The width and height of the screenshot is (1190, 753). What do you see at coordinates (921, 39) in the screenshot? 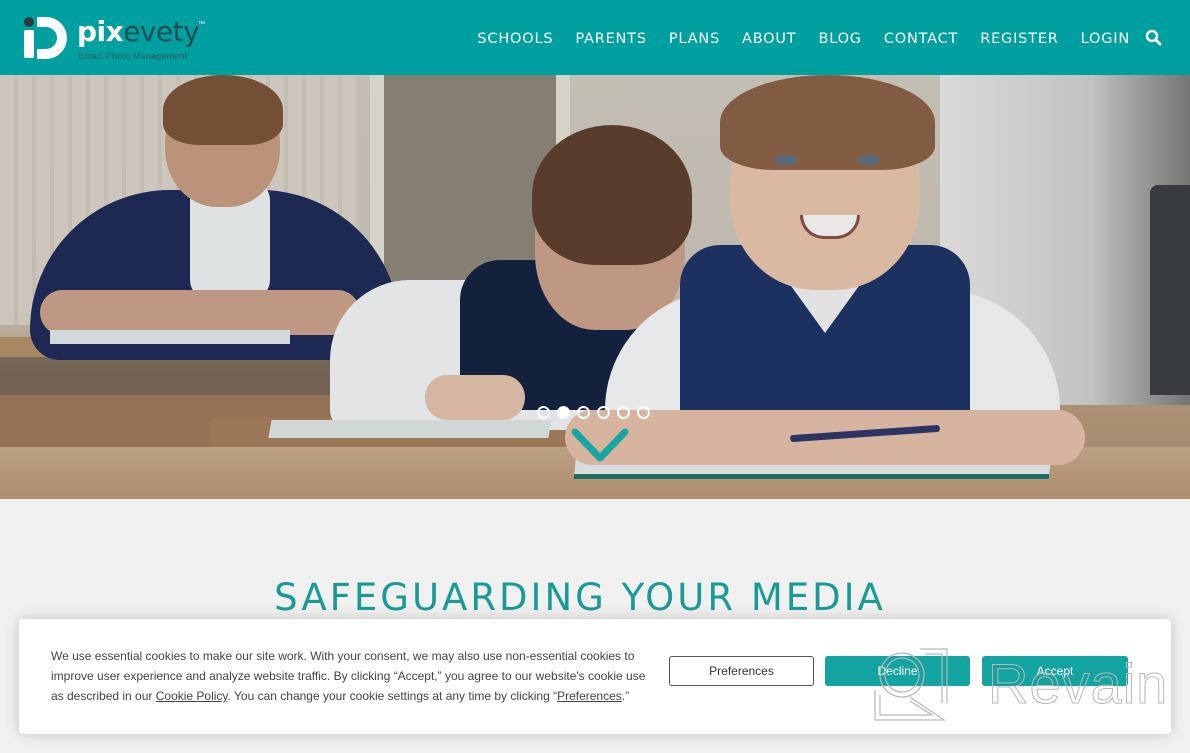
I see `nav-contact: CONTACT` at bounding box center [921, 39].